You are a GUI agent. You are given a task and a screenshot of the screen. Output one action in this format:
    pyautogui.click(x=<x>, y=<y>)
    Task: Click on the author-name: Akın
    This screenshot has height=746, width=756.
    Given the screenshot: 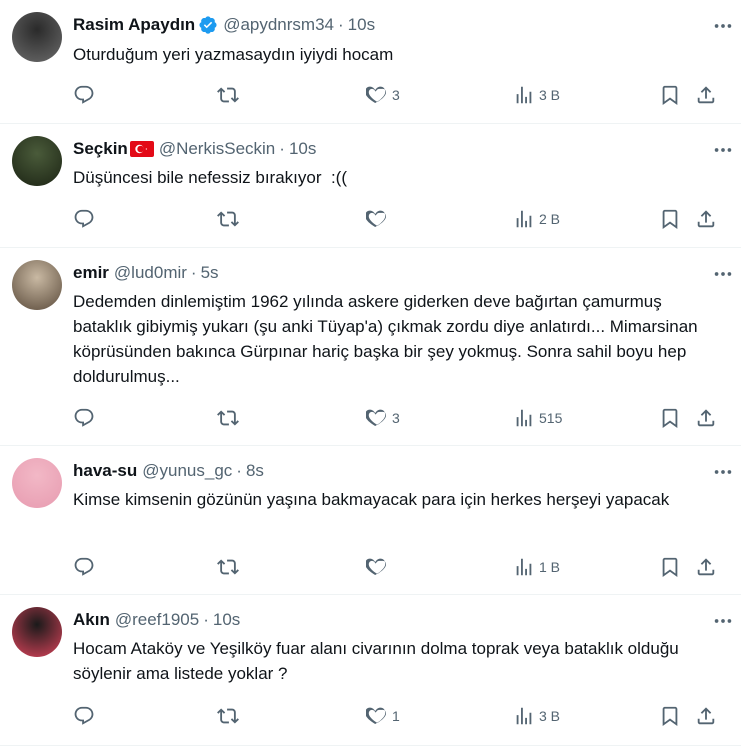 What is the action you would take?
    pyautogui.click(x=91, y=620)
    